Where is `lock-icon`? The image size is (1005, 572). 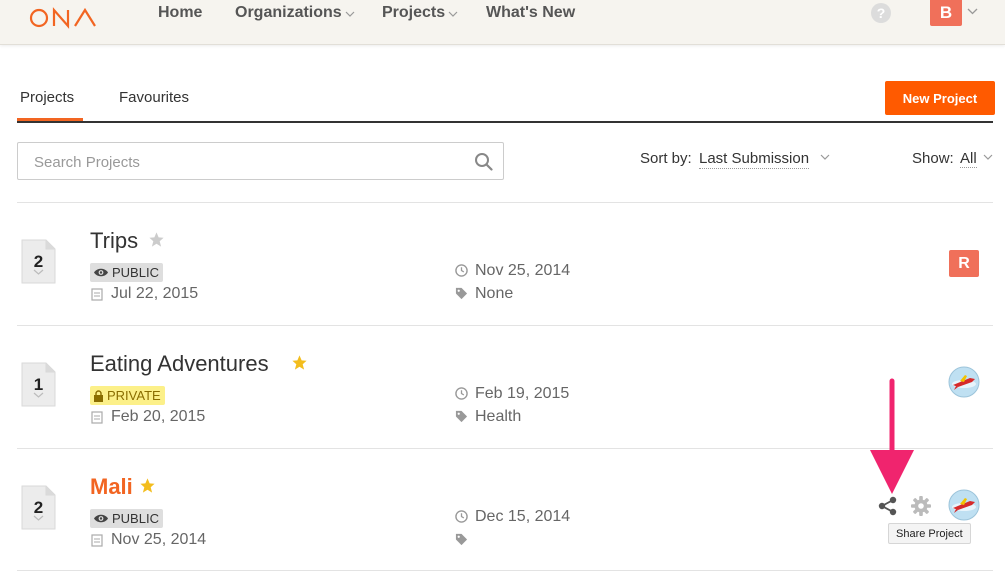
lock-icon is located at coordinates (98, 395).